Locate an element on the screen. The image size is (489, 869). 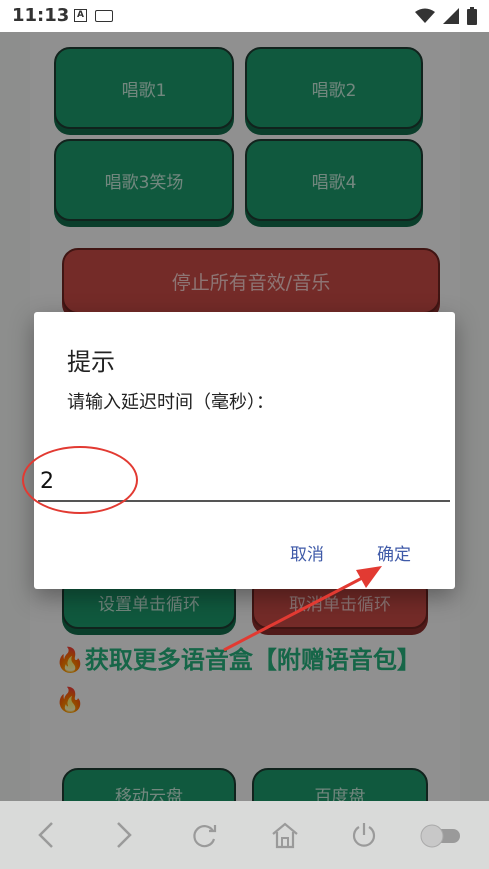
status-time: 11:13 is located at coordinates (41, 15).